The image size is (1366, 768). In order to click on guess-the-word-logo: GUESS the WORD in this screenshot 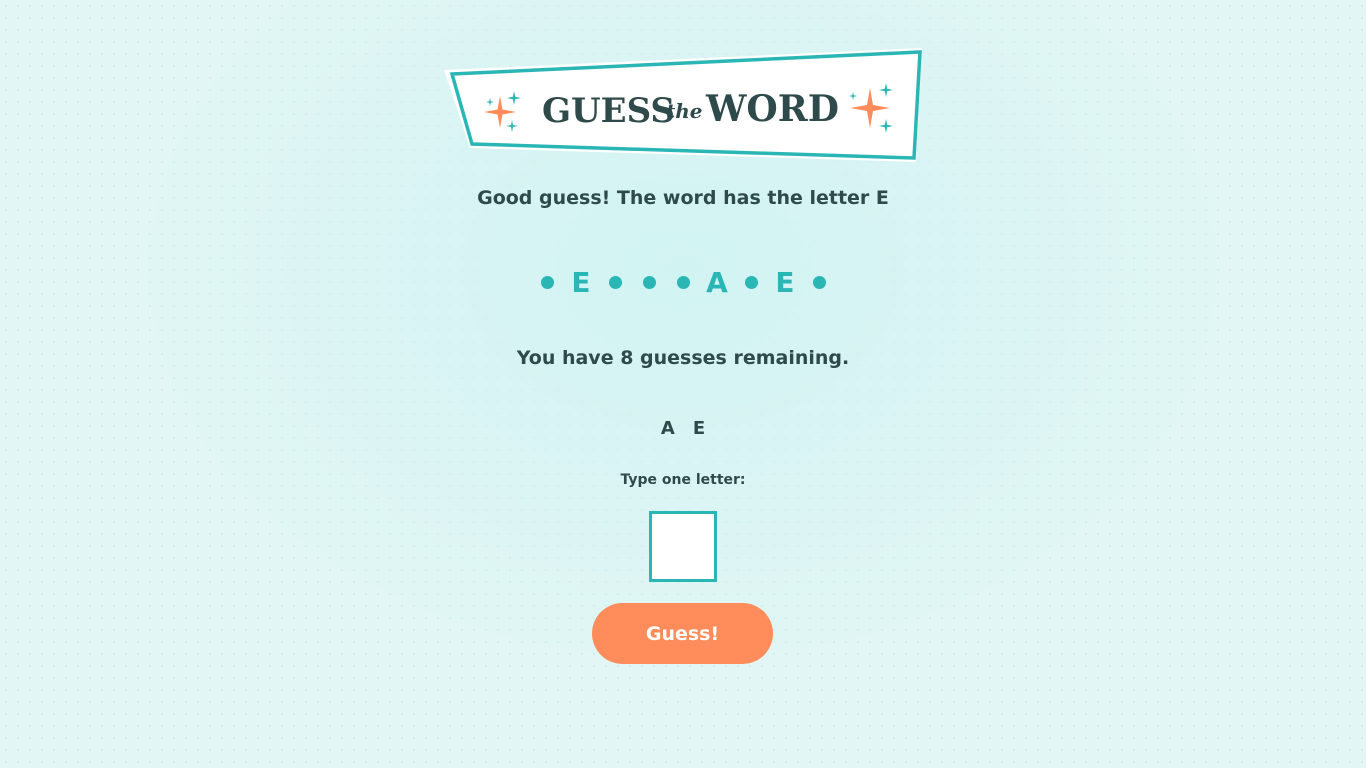, I will do `click(684, 106)`.